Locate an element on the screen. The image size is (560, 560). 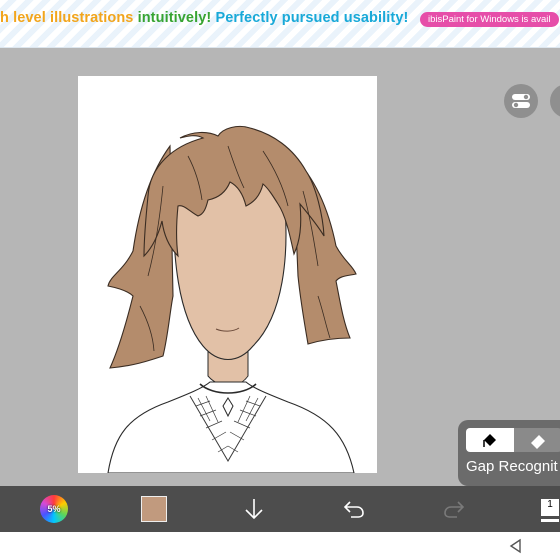
layers-icon: 1 is located at coordinates (550, 509).